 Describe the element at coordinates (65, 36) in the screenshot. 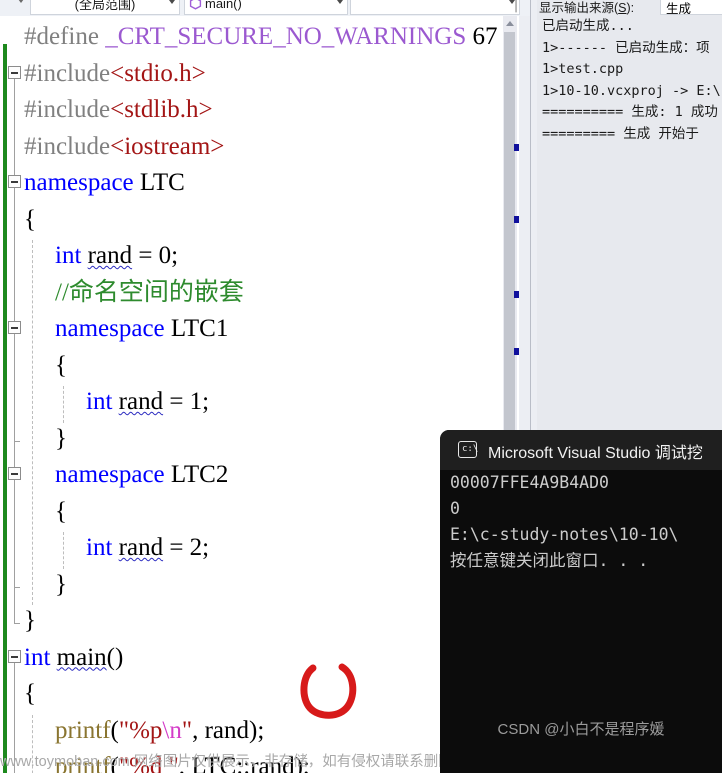

I see `code-token: #define` at that location.